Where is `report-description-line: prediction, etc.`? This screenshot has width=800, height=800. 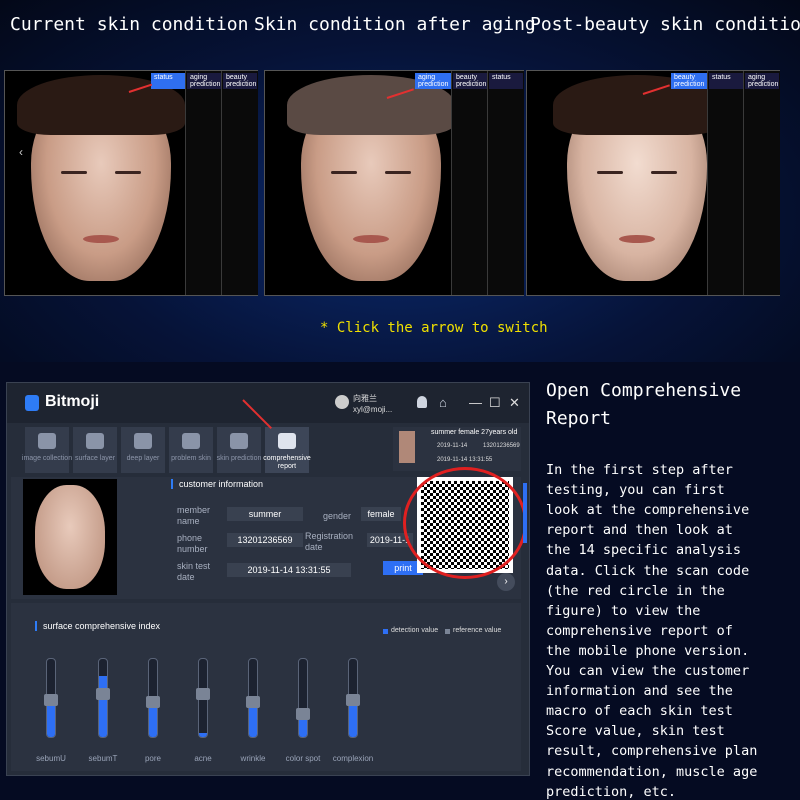 report-description-line: prediction, etc. is located at coordinates (611, 791).